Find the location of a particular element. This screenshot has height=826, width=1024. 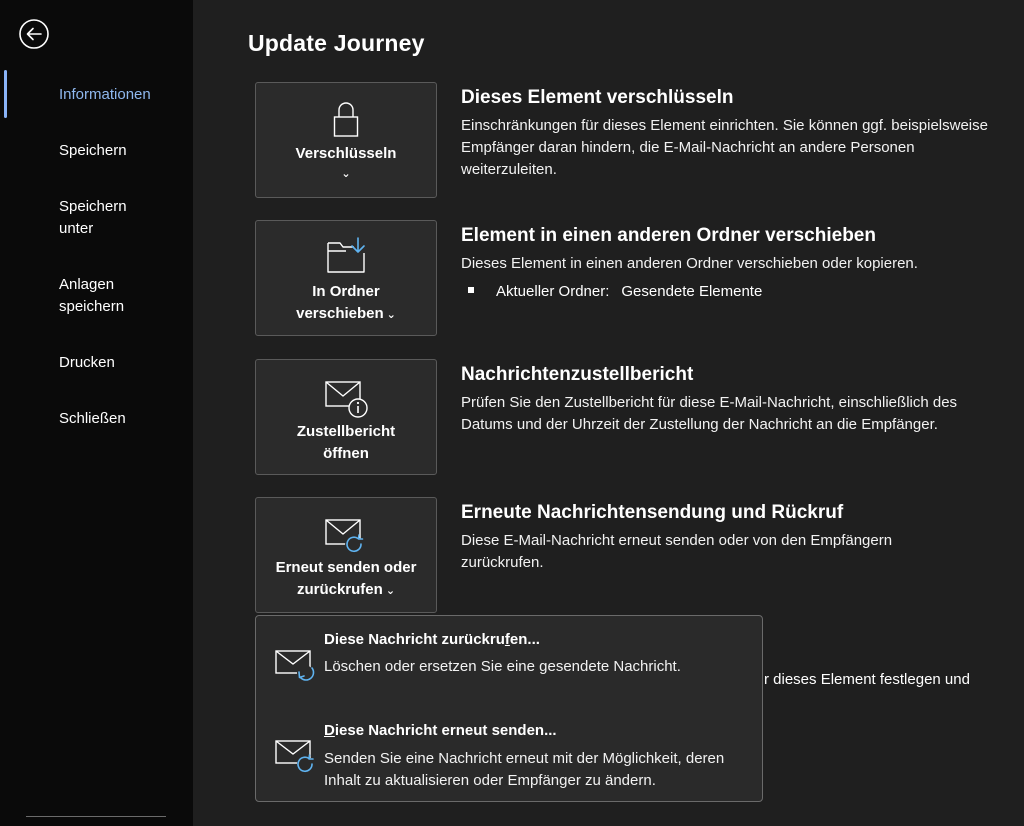

back-button is located at coordinates (34, 34).